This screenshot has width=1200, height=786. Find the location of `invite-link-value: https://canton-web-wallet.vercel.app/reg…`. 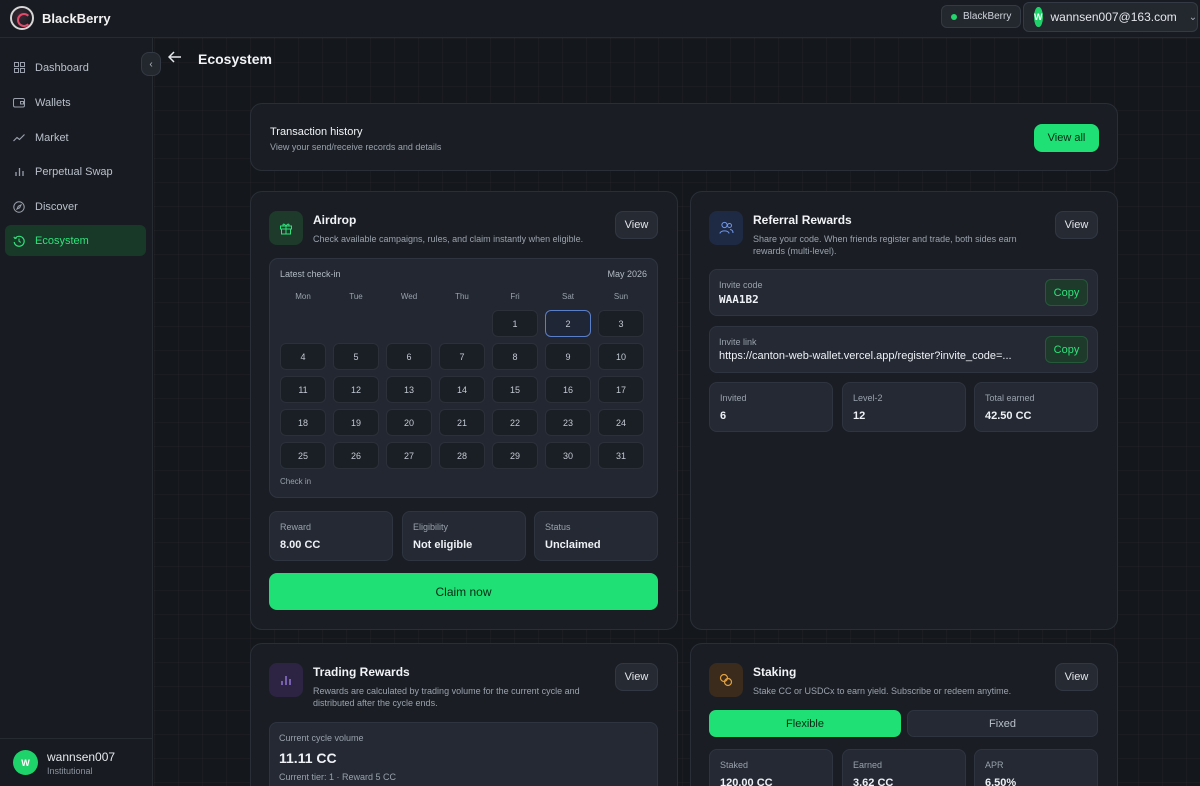

invite-link-value: https://canton-web-wallet.vercel.app/reg… is located at coordinates (865, 356).